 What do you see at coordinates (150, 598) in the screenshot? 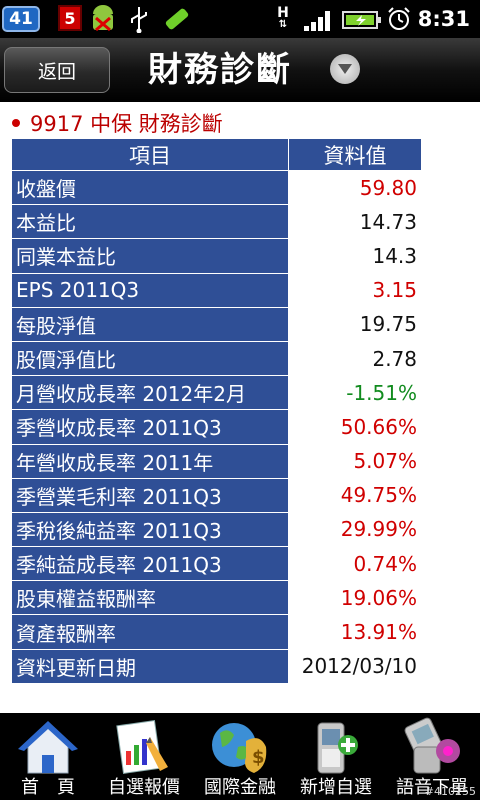
I see `row-label: 股東權益報酬率` at bounding box center [150, 598].